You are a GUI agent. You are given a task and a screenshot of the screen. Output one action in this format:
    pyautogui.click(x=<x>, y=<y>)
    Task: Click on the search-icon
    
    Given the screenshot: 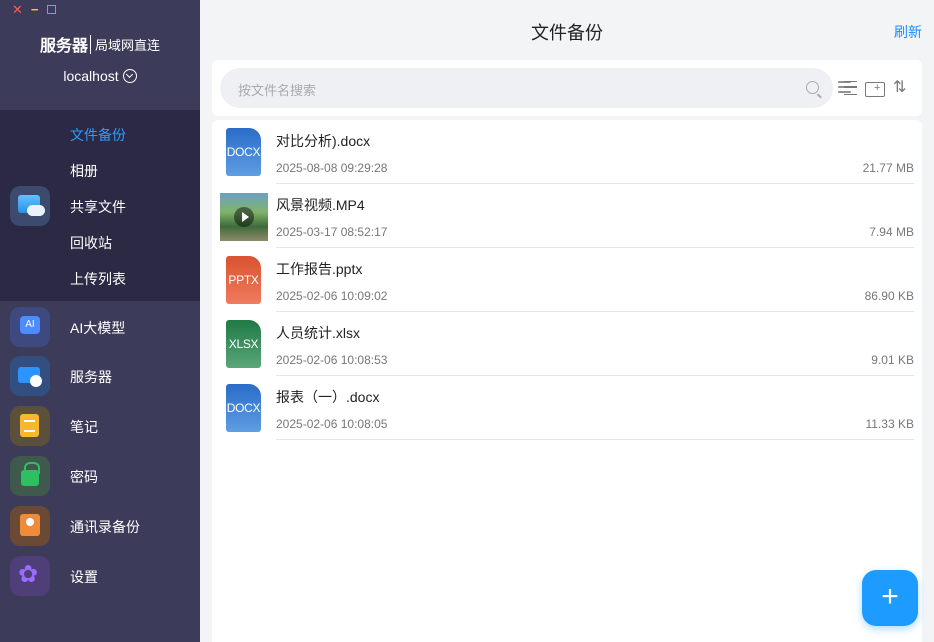 What is the action you would take?
    pyautogui.click(x=812, y=87)
    